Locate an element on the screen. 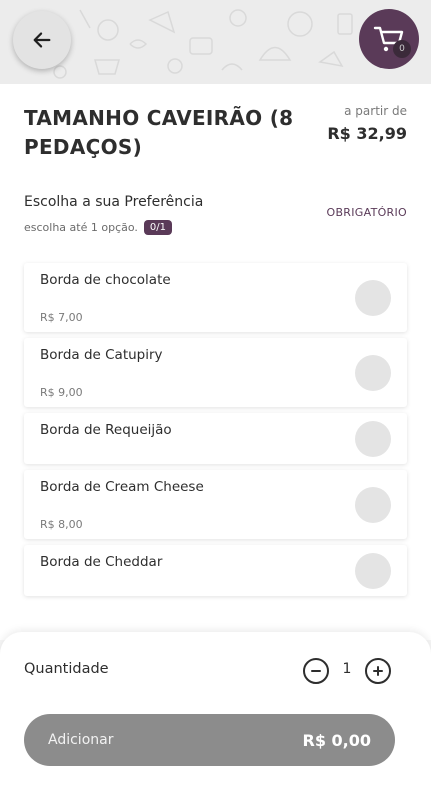 This screenshot has height=800, width=431. option-name: Borda de chocolate is located at coordinates (105, 280).